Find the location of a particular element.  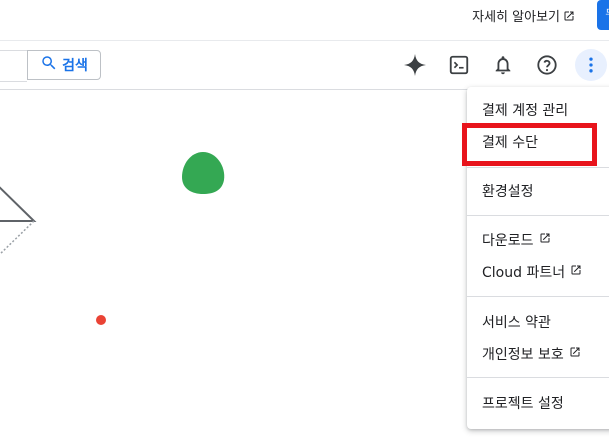

learn-more-link: 자세히 알아보기 is located at coordinates (523, 15).